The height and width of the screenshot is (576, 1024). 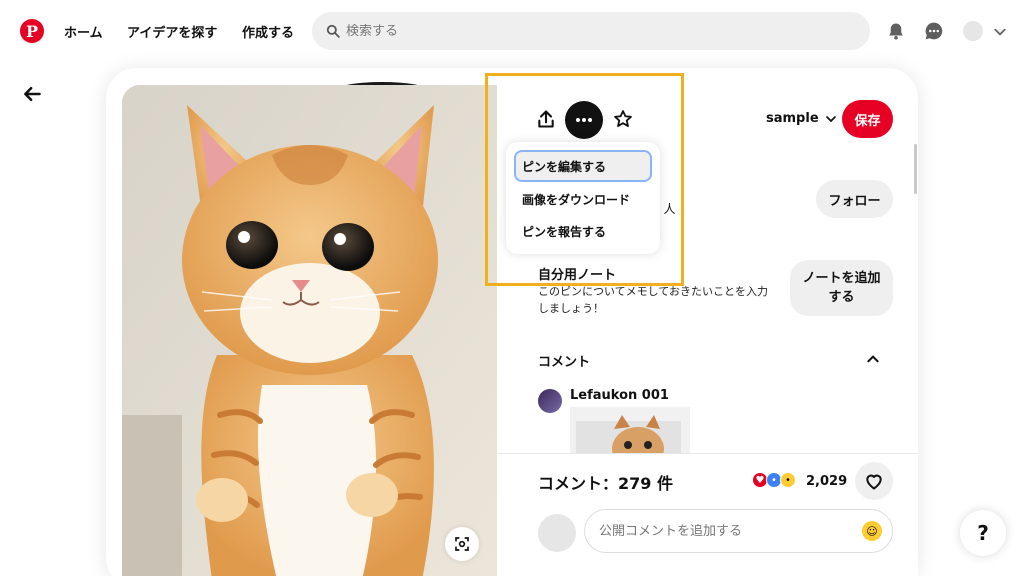 I want to click on more-options-button, so click(x=584, y=120).